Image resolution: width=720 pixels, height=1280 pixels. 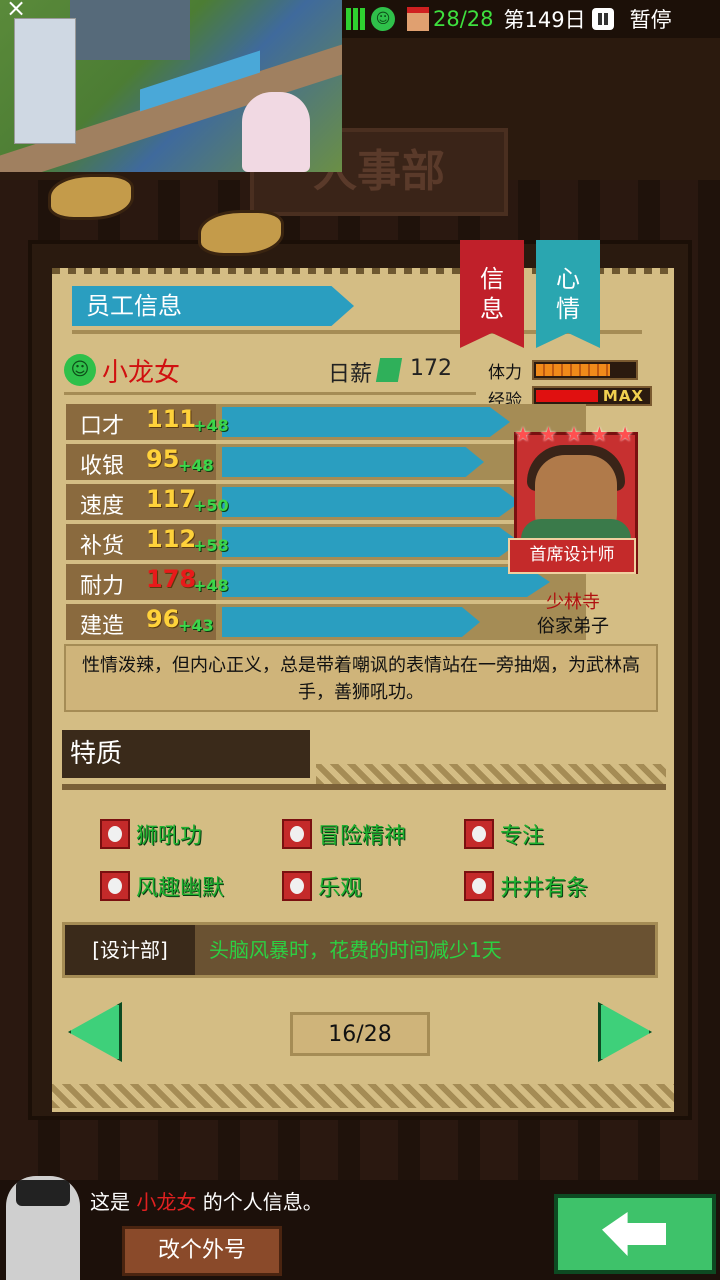 I want to click on back-button, so click(x=635, y=1234).